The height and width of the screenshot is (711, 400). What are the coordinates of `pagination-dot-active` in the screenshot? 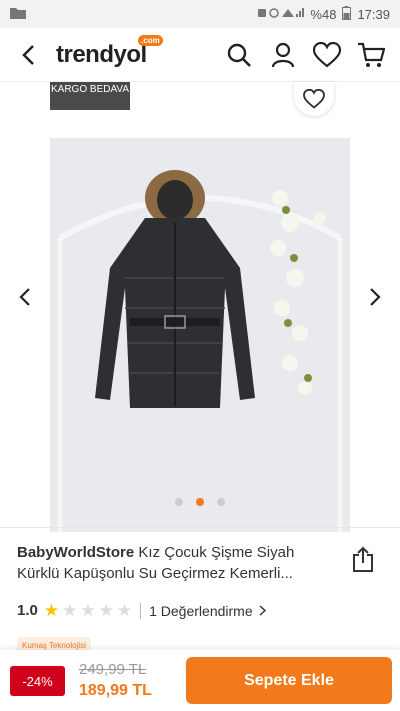 It's located at (200, 502).